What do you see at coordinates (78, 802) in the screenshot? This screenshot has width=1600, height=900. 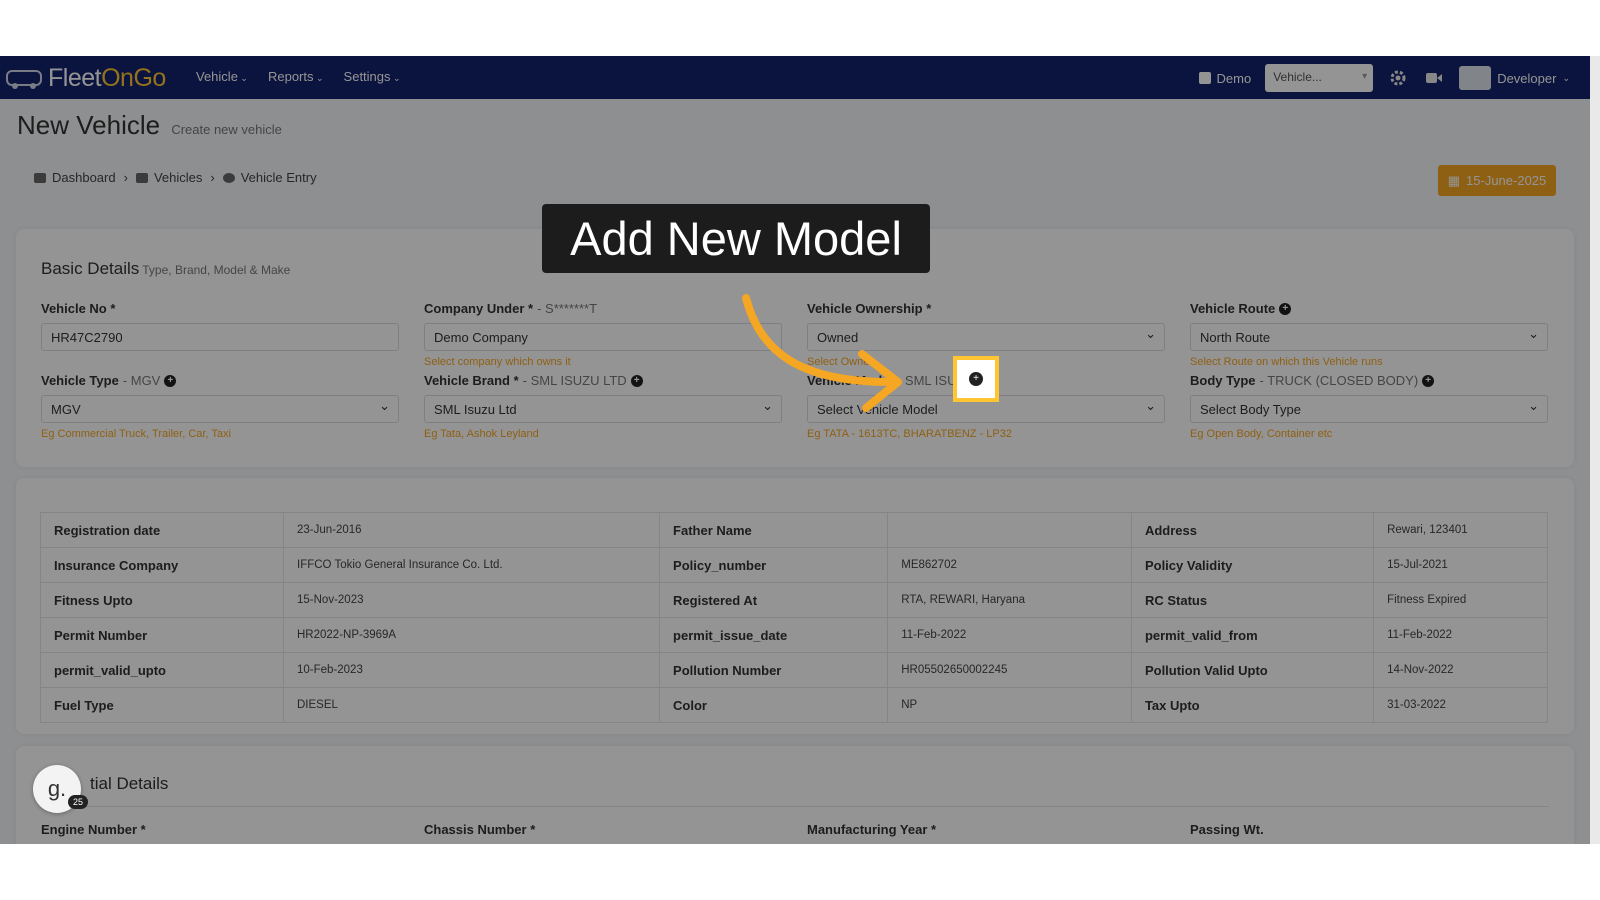 I see `guide-bubble-count: 25` at bounding box center [78, 802].